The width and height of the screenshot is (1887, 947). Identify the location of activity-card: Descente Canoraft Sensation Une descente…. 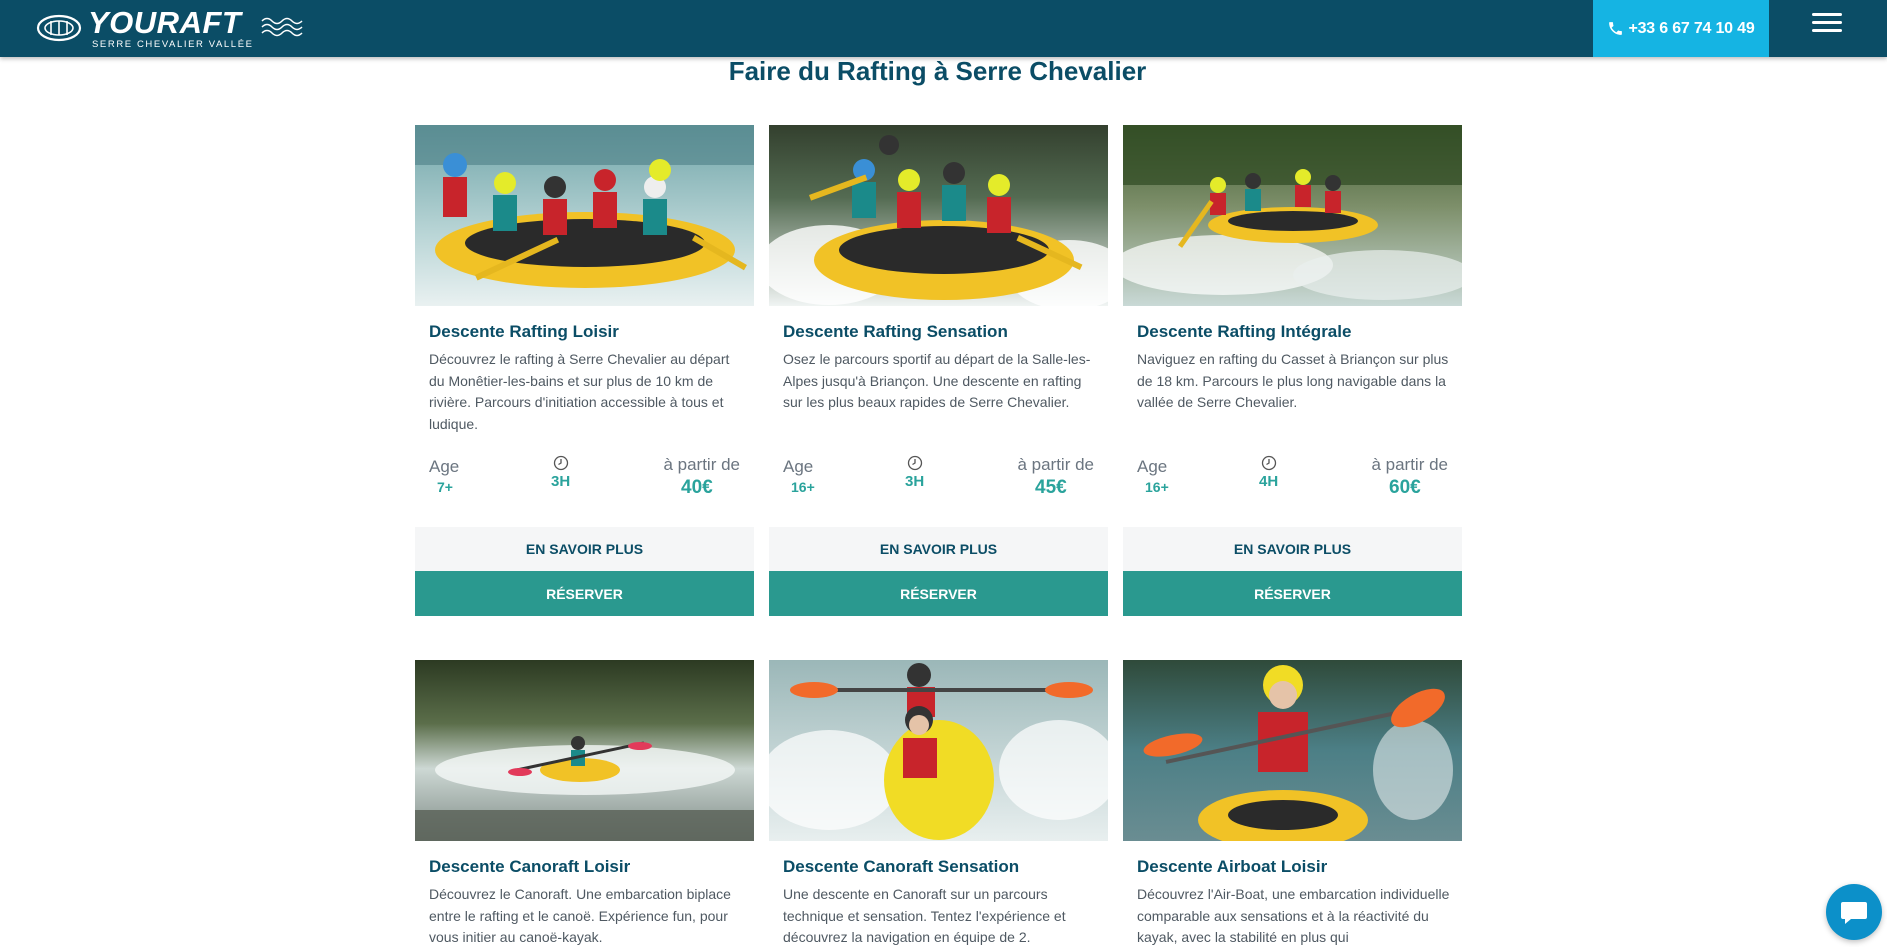
(938, 802).